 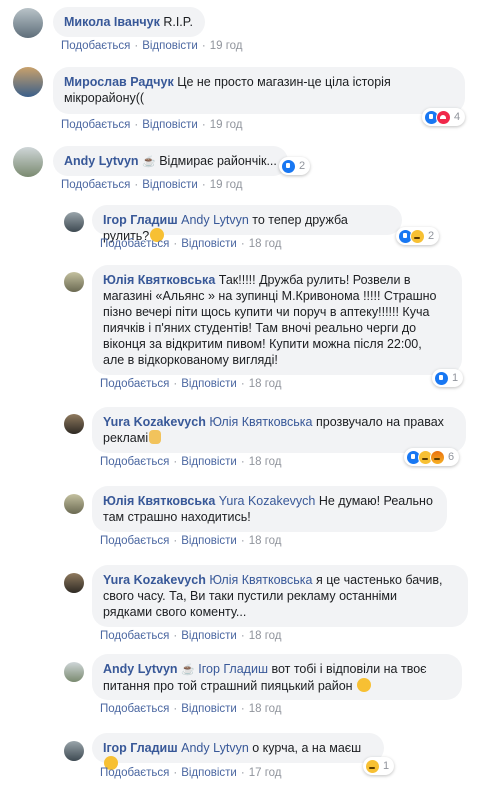 I want to click on comment-text: Так!!!!! Дружба рулить! Розвели в, so click(x=313, y=280).